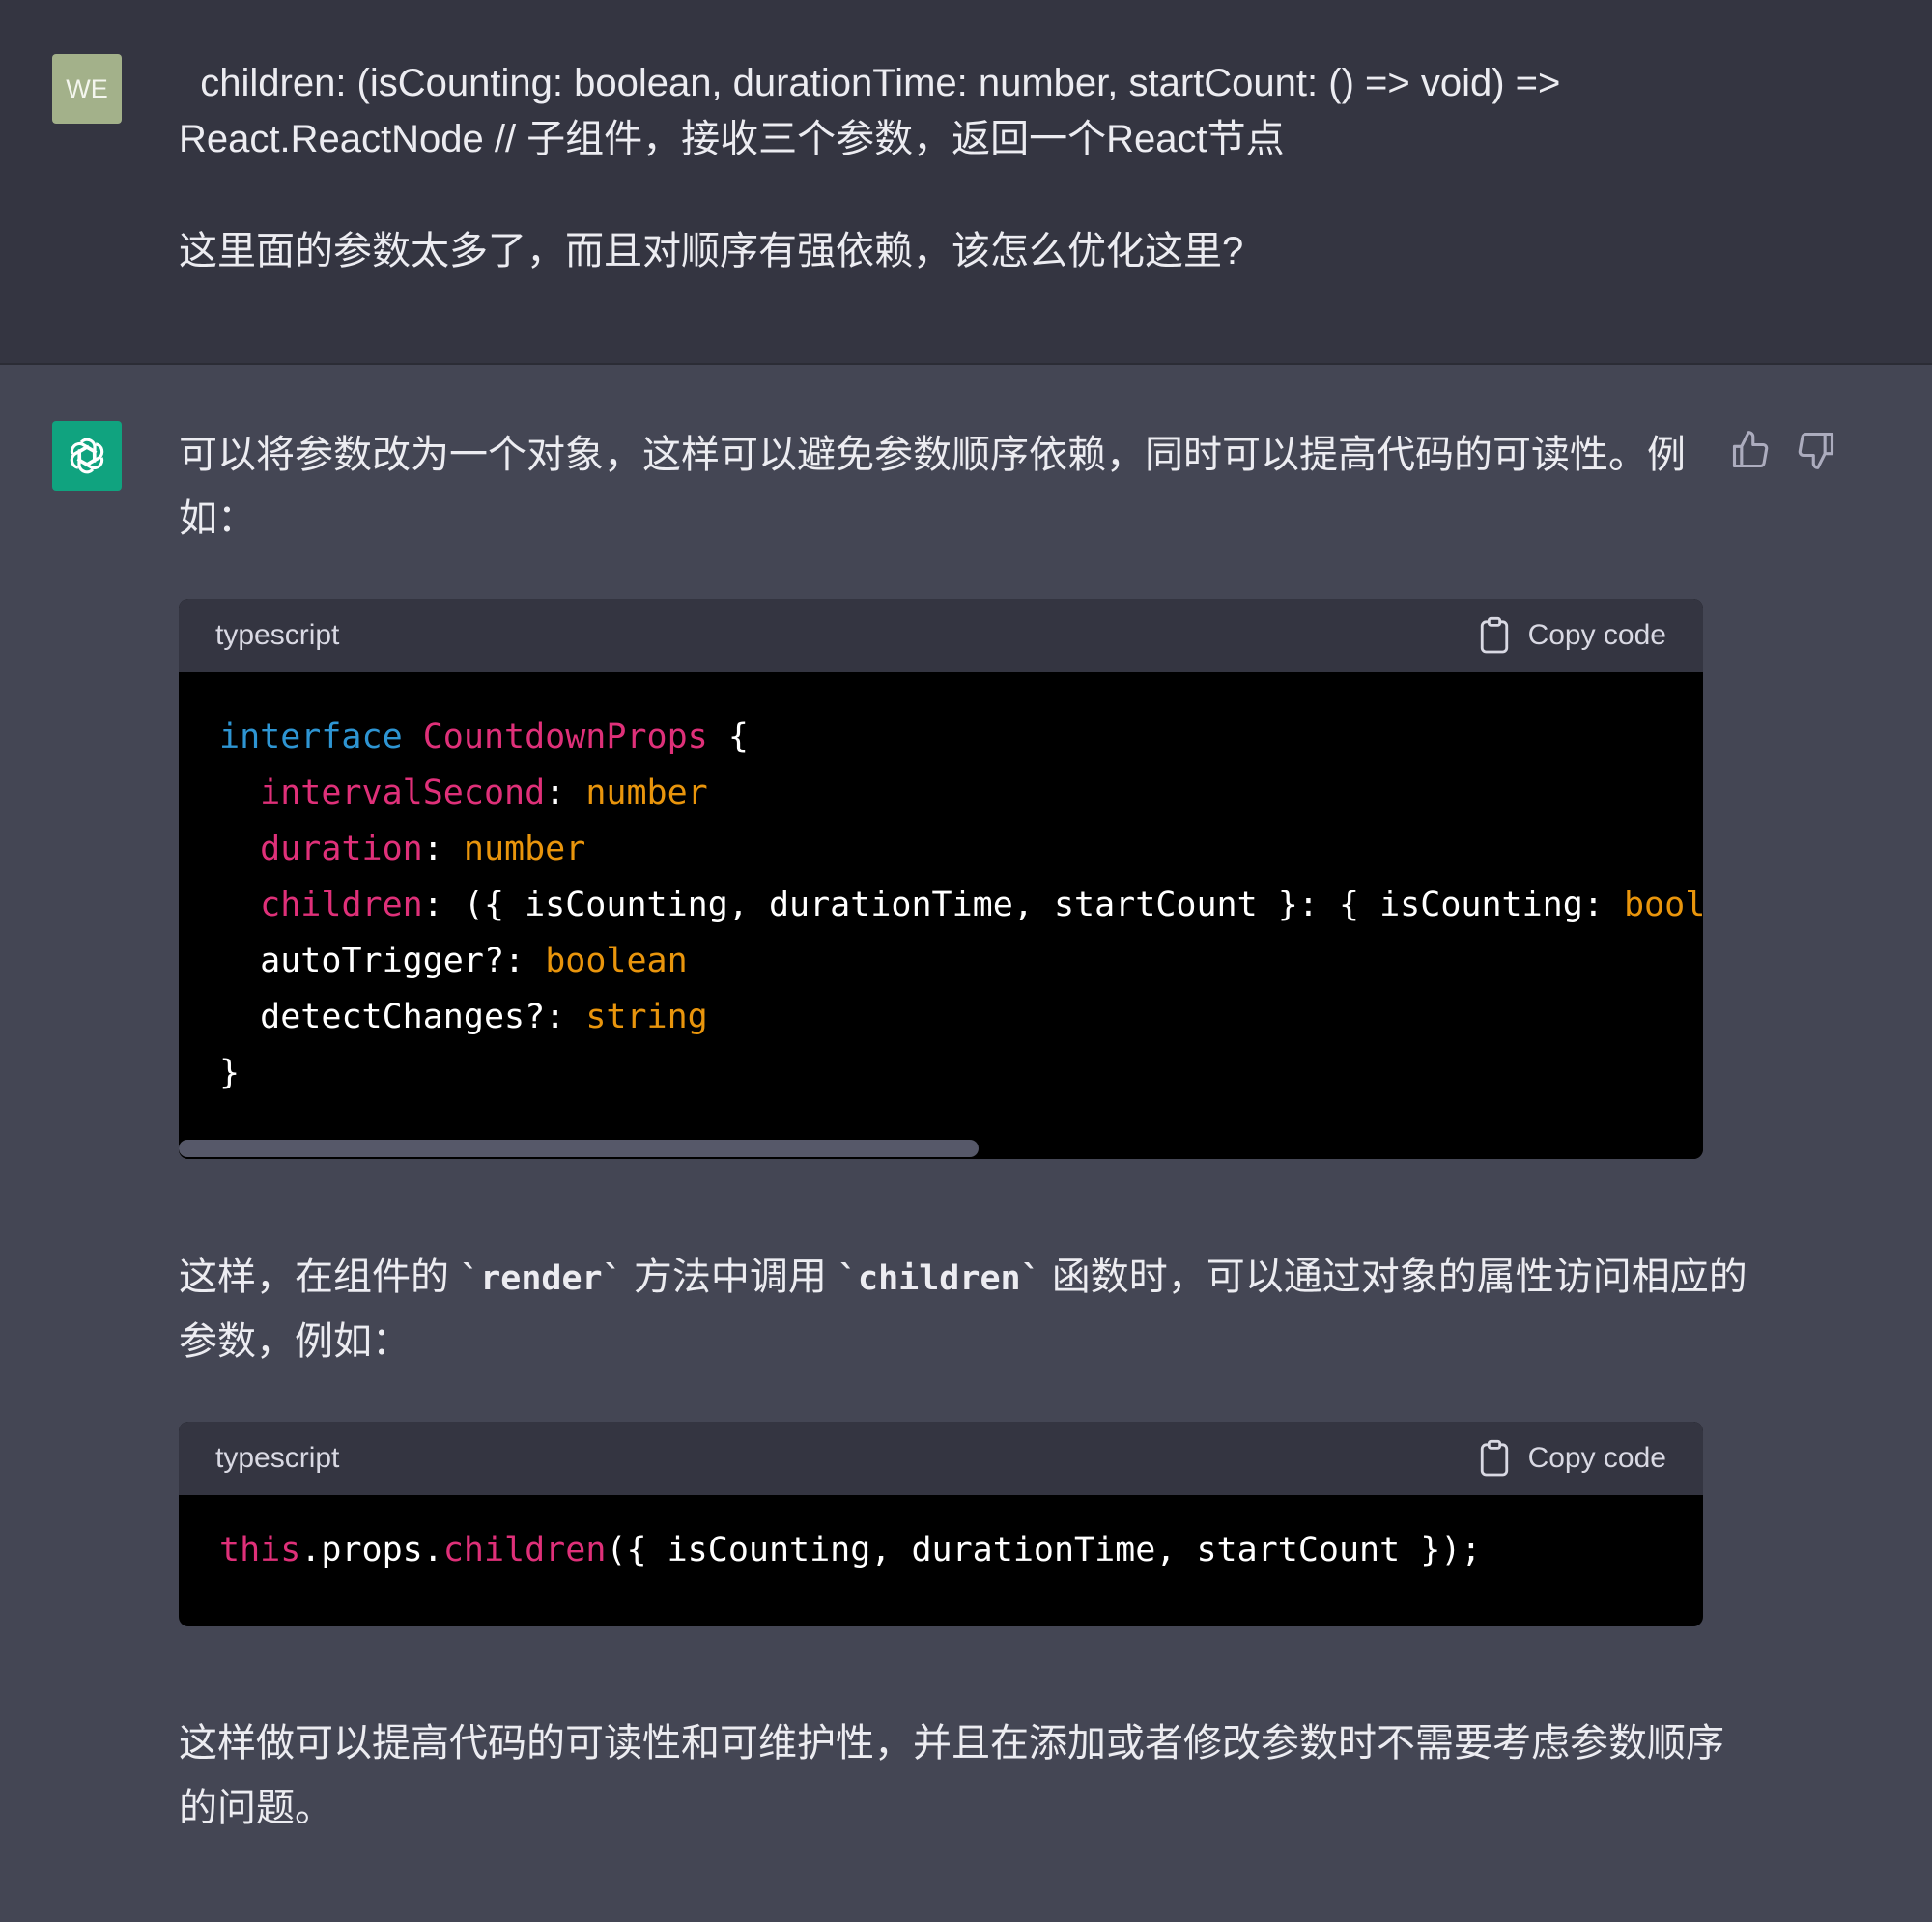 Image resolution: width=1932 pixels, height=1922 pixels. What do you see at coordinates (932, 455) in the screenshot?
I see `assistant-intro-line-1: 可以将参数改为一个对象，这样可以避免参数顺序依赖，同时可以提高代码的可读性。例` at bounding box center [932, 455].